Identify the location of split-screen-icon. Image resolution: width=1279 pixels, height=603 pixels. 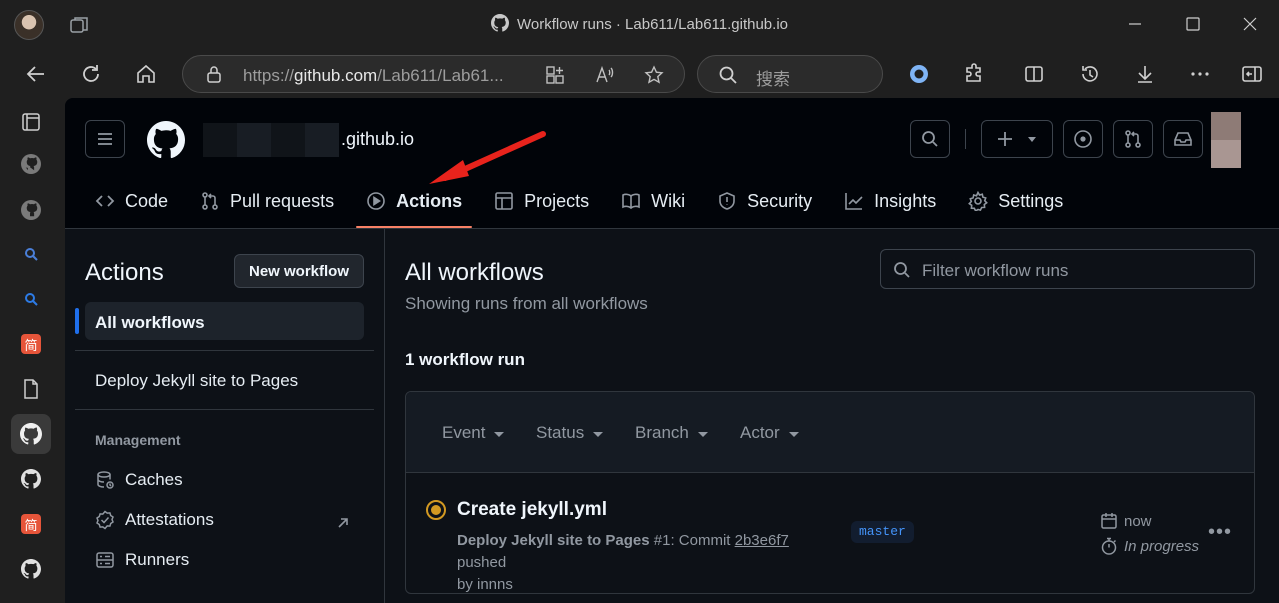
(1034, 74).